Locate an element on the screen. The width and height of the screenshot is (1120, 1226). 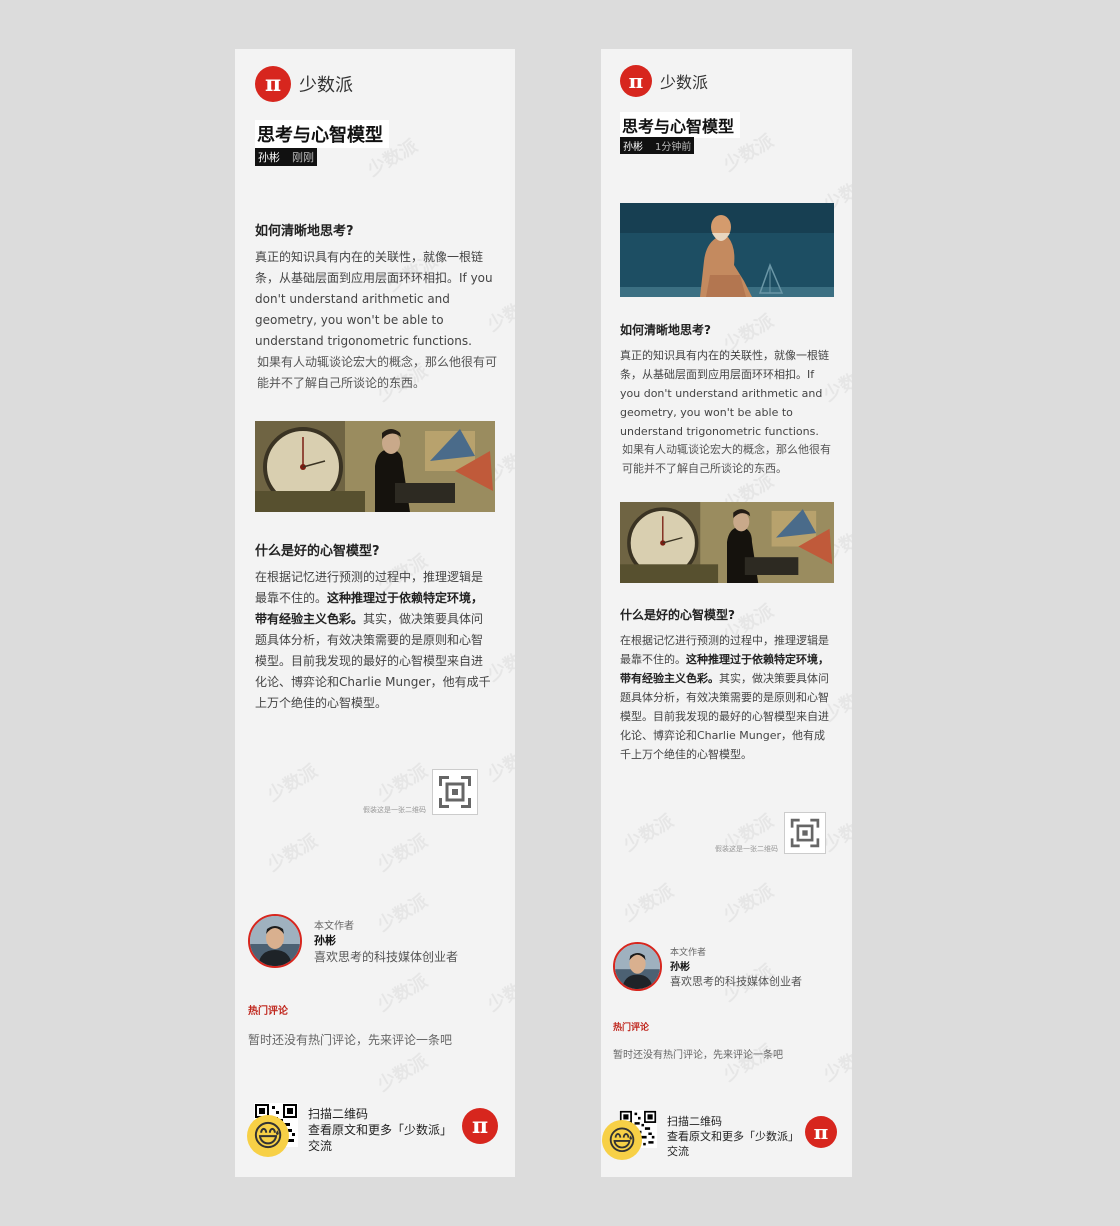
publish-time: 1分钟前 is located at coordinates (673, 147).